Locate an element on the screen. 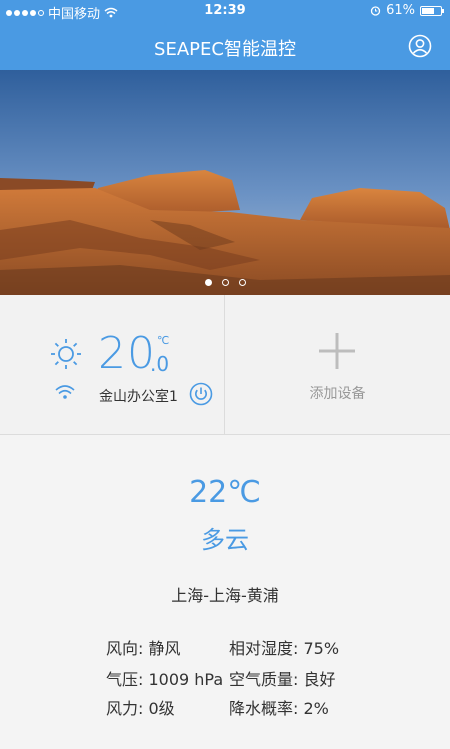  wifi-icon is located at coordinates (65, 392).